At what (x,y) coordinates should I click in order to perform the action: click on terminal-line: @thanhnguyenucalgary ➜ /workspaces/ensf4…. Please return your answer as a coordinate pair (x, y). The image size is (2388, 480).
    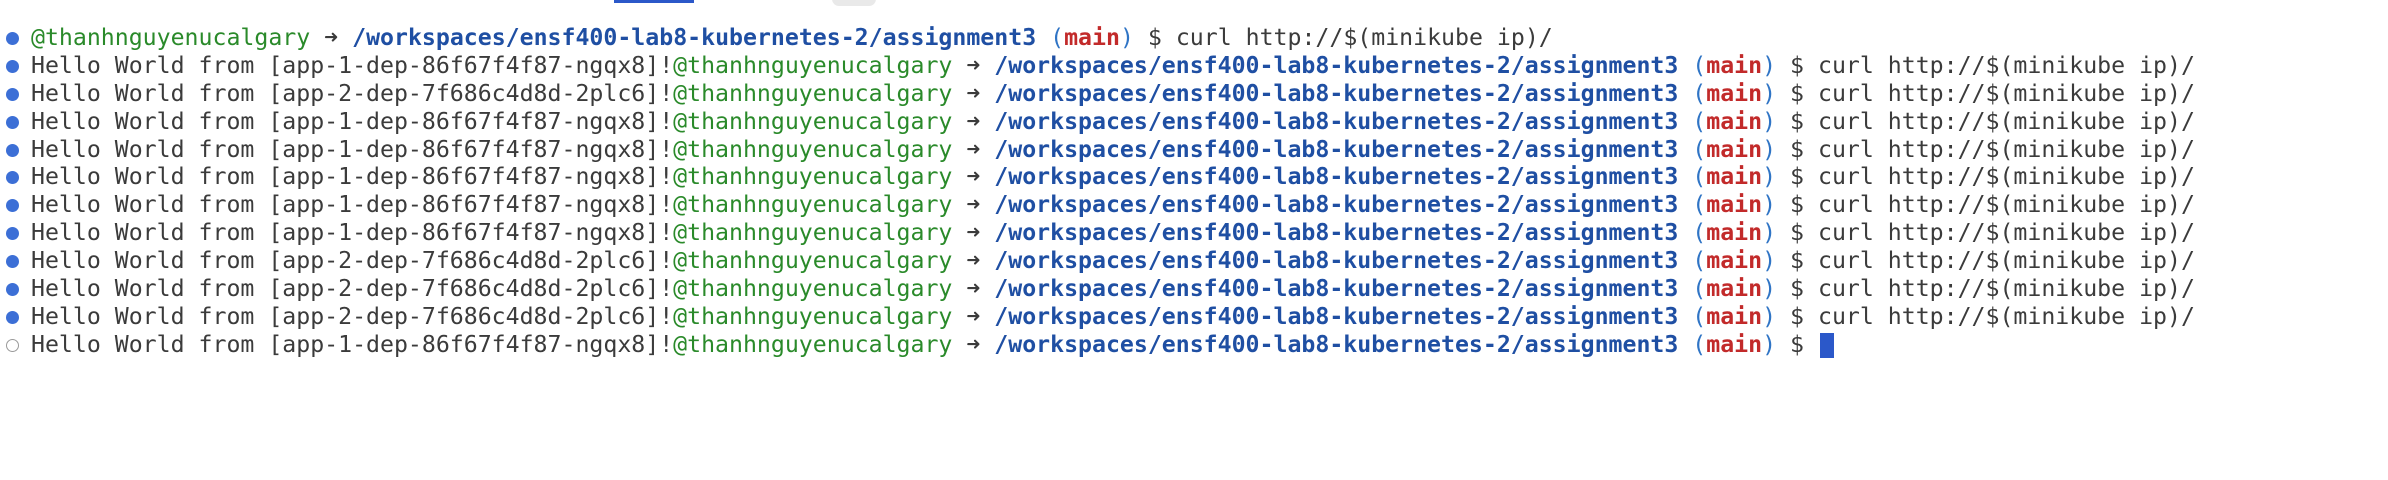
    Looking at the image, I should click on (1194, 38).